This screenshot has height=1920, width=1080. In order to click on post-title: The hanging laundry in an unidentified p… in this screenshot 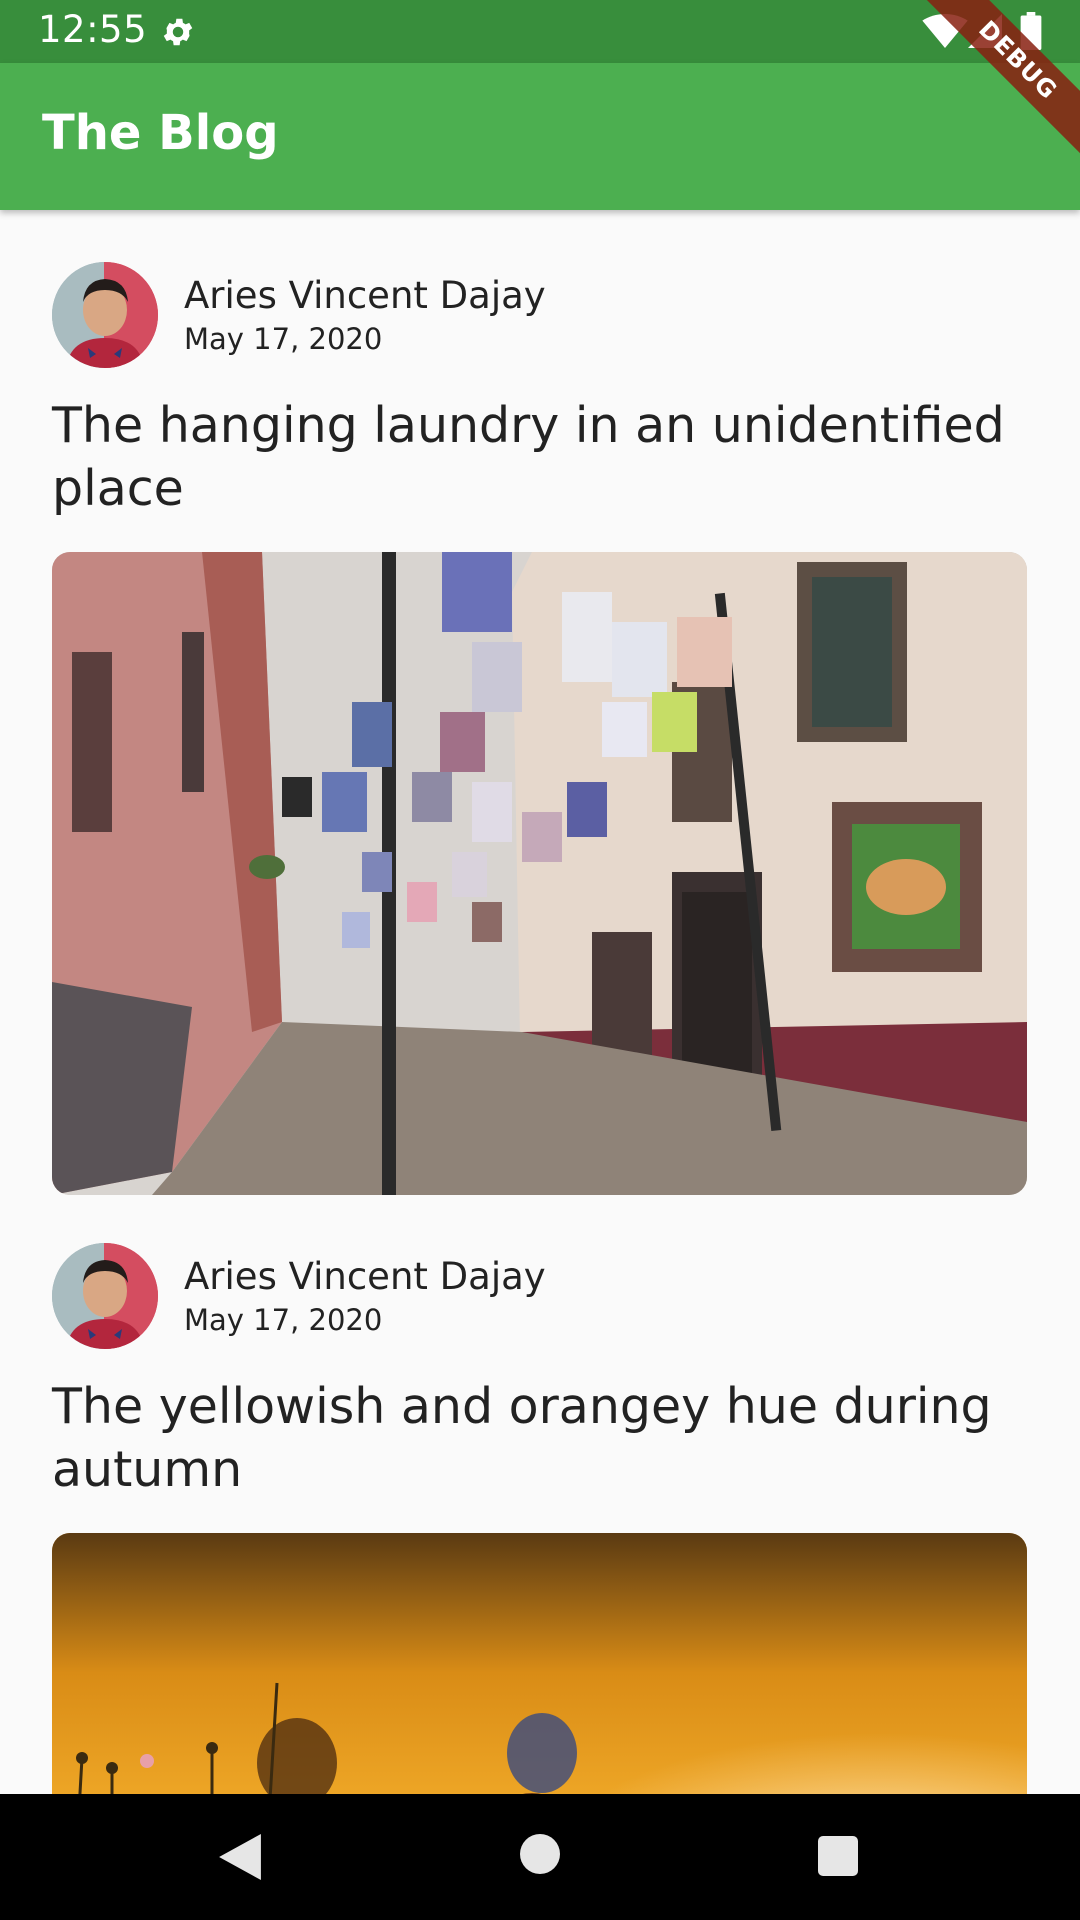, I will do `click(539, 457)`.